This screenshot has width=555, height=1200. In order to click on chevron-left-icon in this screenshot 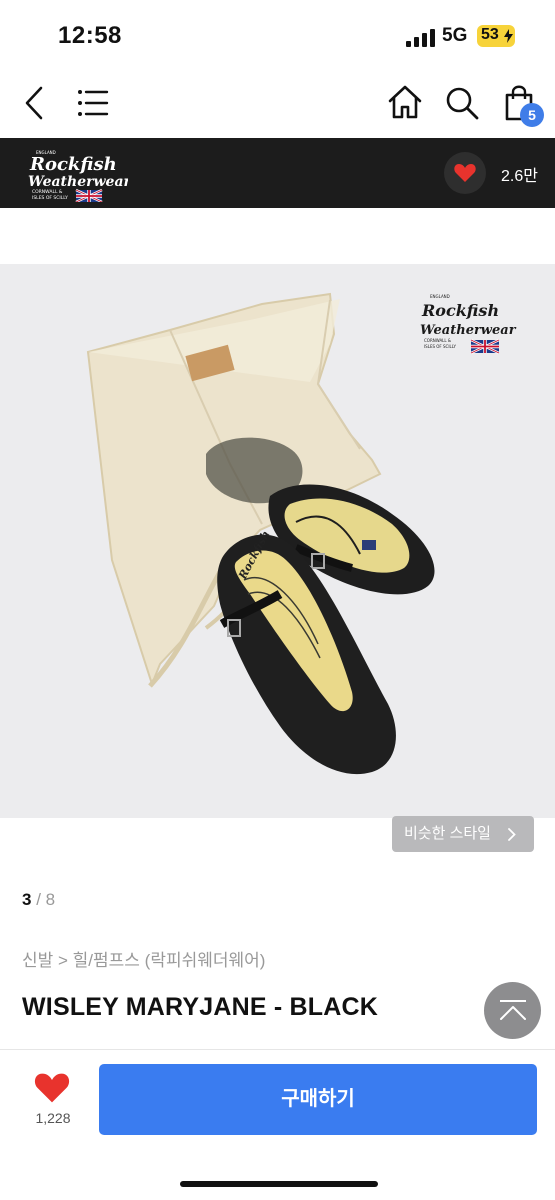, I will do `click(34, 103)`.